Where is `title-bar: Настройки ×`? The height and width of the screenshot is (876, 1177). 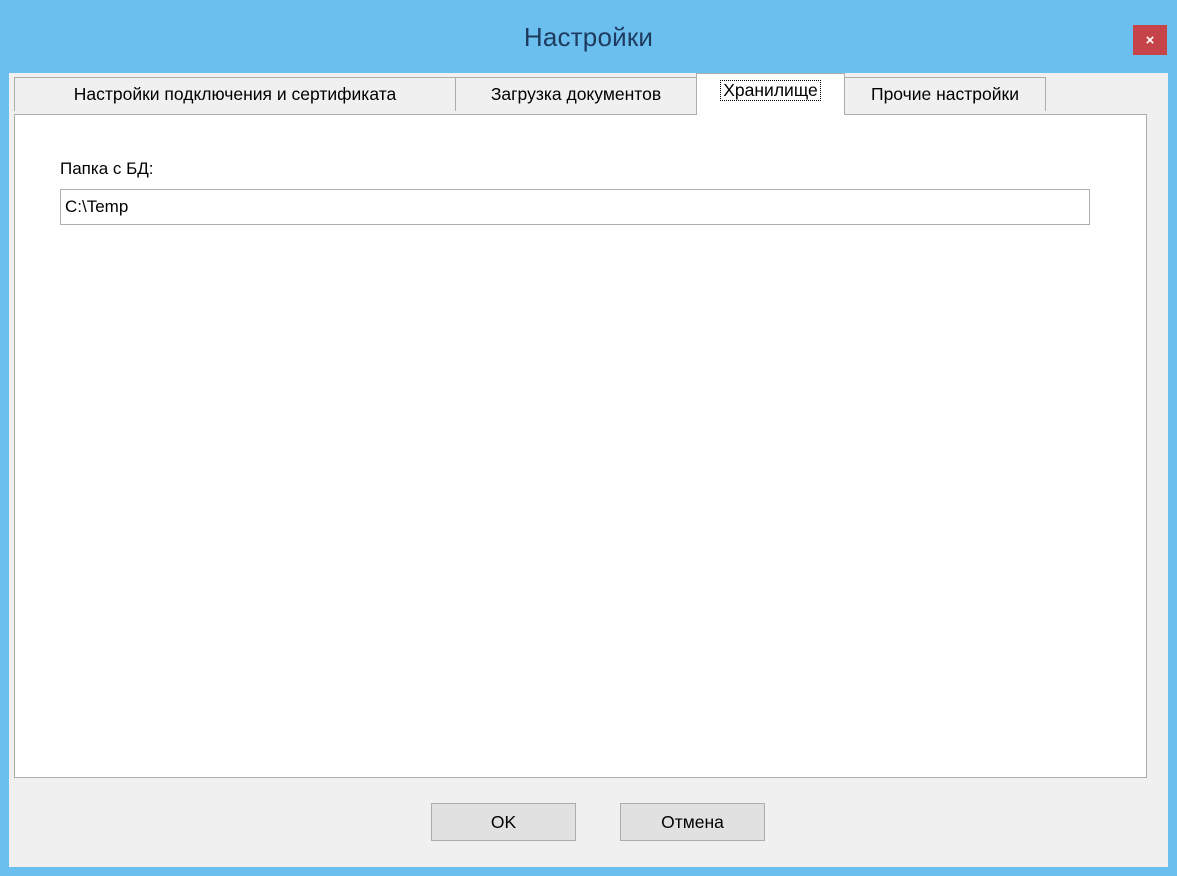 title-bar: Настройки × is located at coordinates (588, 36).